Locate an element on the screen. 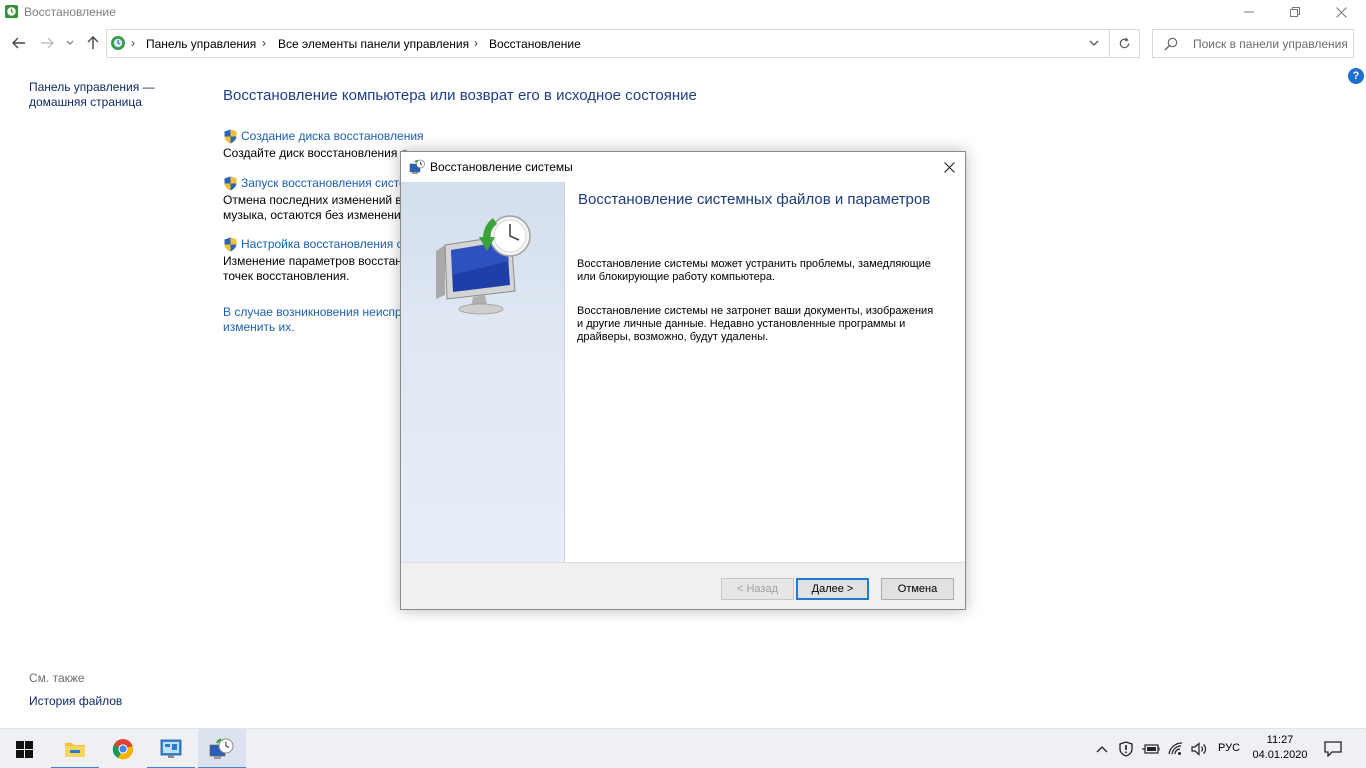  taskbar-system-restore is located at coordinates (222, 748).